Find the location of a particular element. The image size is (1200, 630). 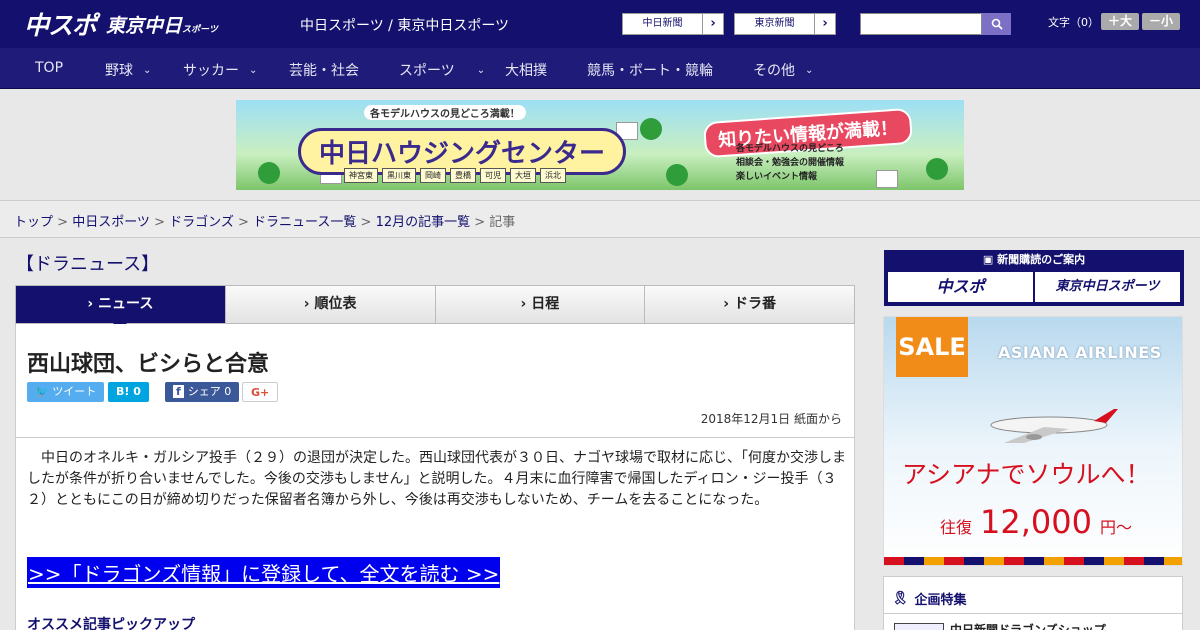

banner-top-text: 各モデルハウスの見どころ満載！ is located at coordinates (445, 112).